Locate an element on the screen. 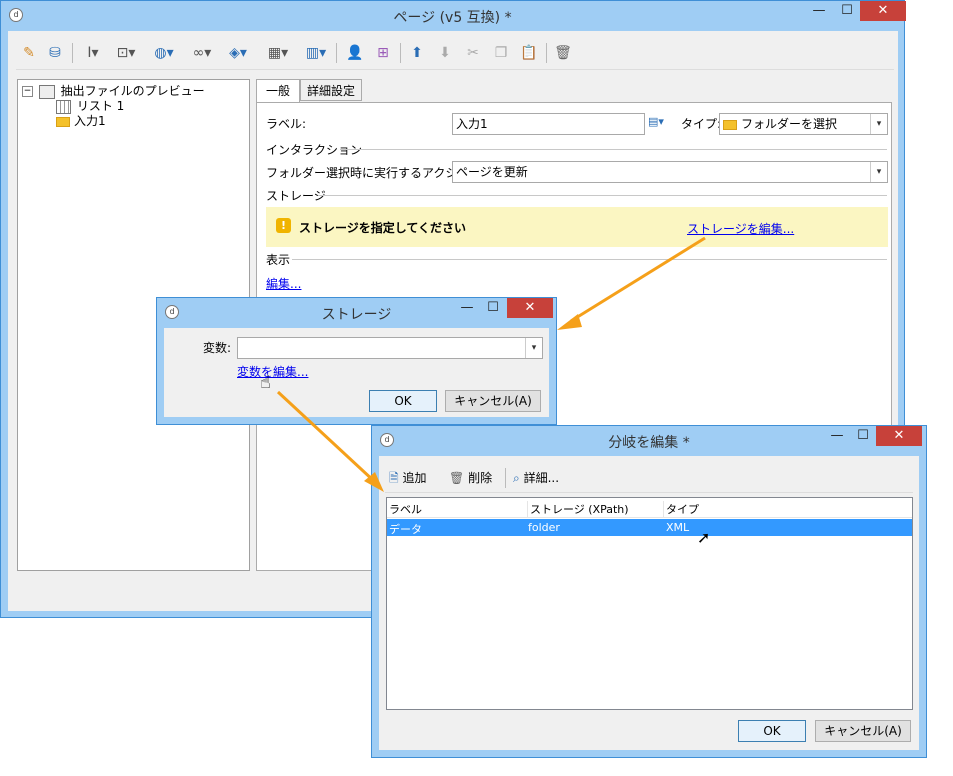  add-box-icon: ⊞ is located at coordinates (383, 53).